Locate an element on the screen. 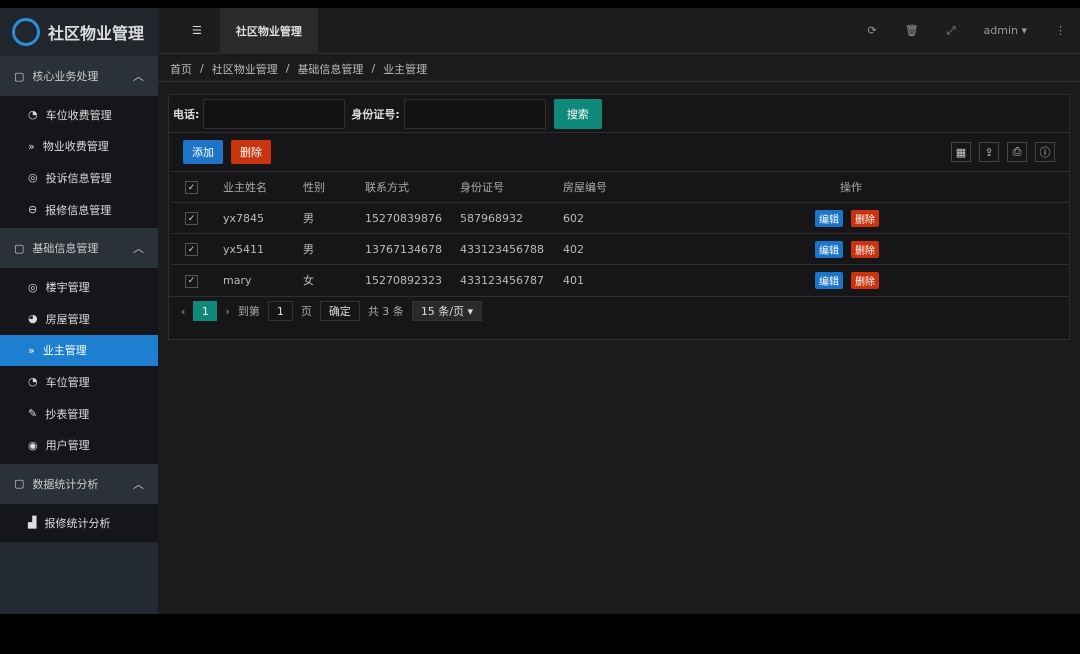 Image resolution: width=1080 pixels, height=654 pixels. sidebar-item-label: 楼宇管理 is located at coordinates (67, 288).